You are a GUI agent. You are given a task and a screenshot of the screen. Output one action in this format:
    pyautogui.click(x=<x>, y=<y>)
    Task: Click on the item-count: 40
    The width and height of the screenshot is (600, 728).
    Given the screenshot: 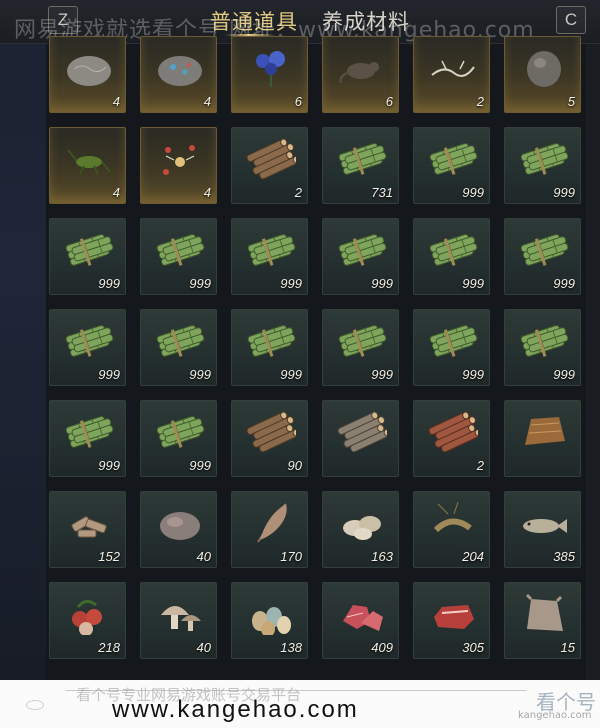 What is the action you would take?
    pyautogui.click(x=203, y=647)
    